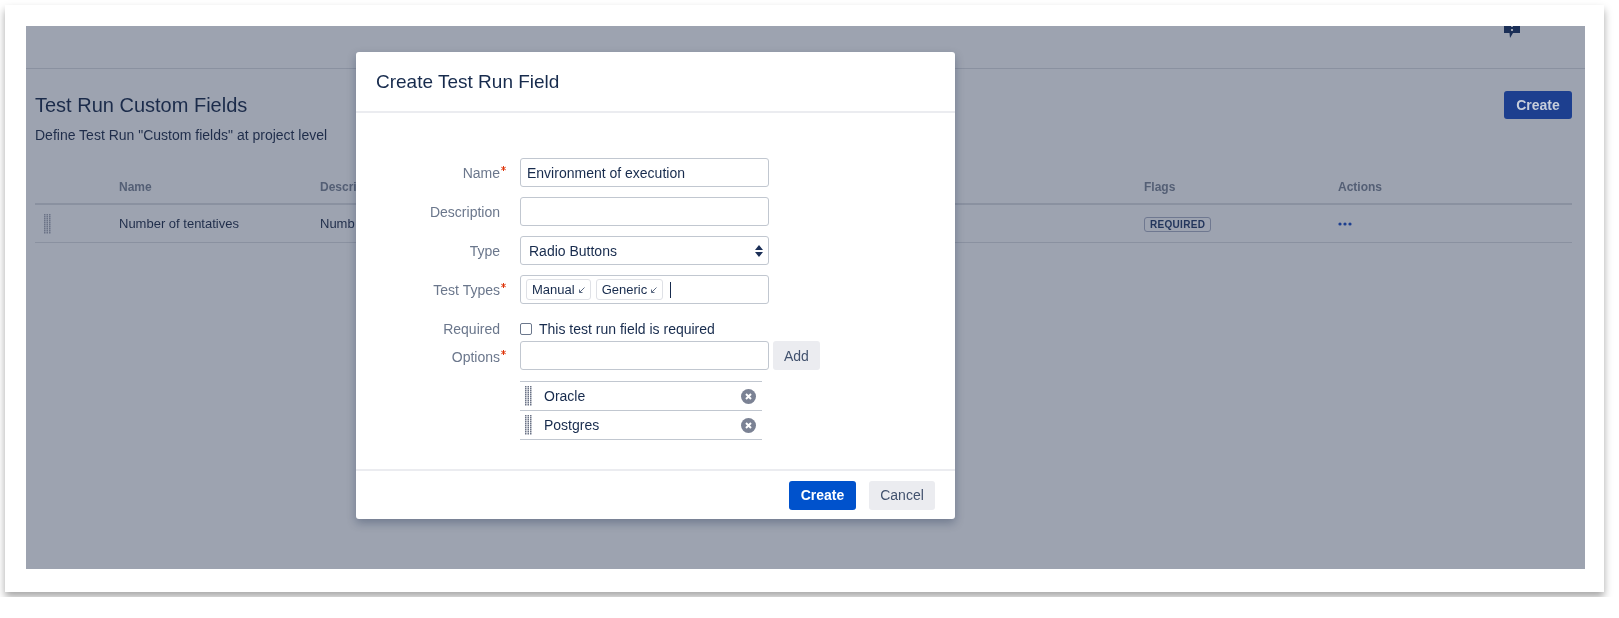 The height and width of the screenshot is (618, 1619). I want to click on input-field: Environment of execution, so click(644, 172).